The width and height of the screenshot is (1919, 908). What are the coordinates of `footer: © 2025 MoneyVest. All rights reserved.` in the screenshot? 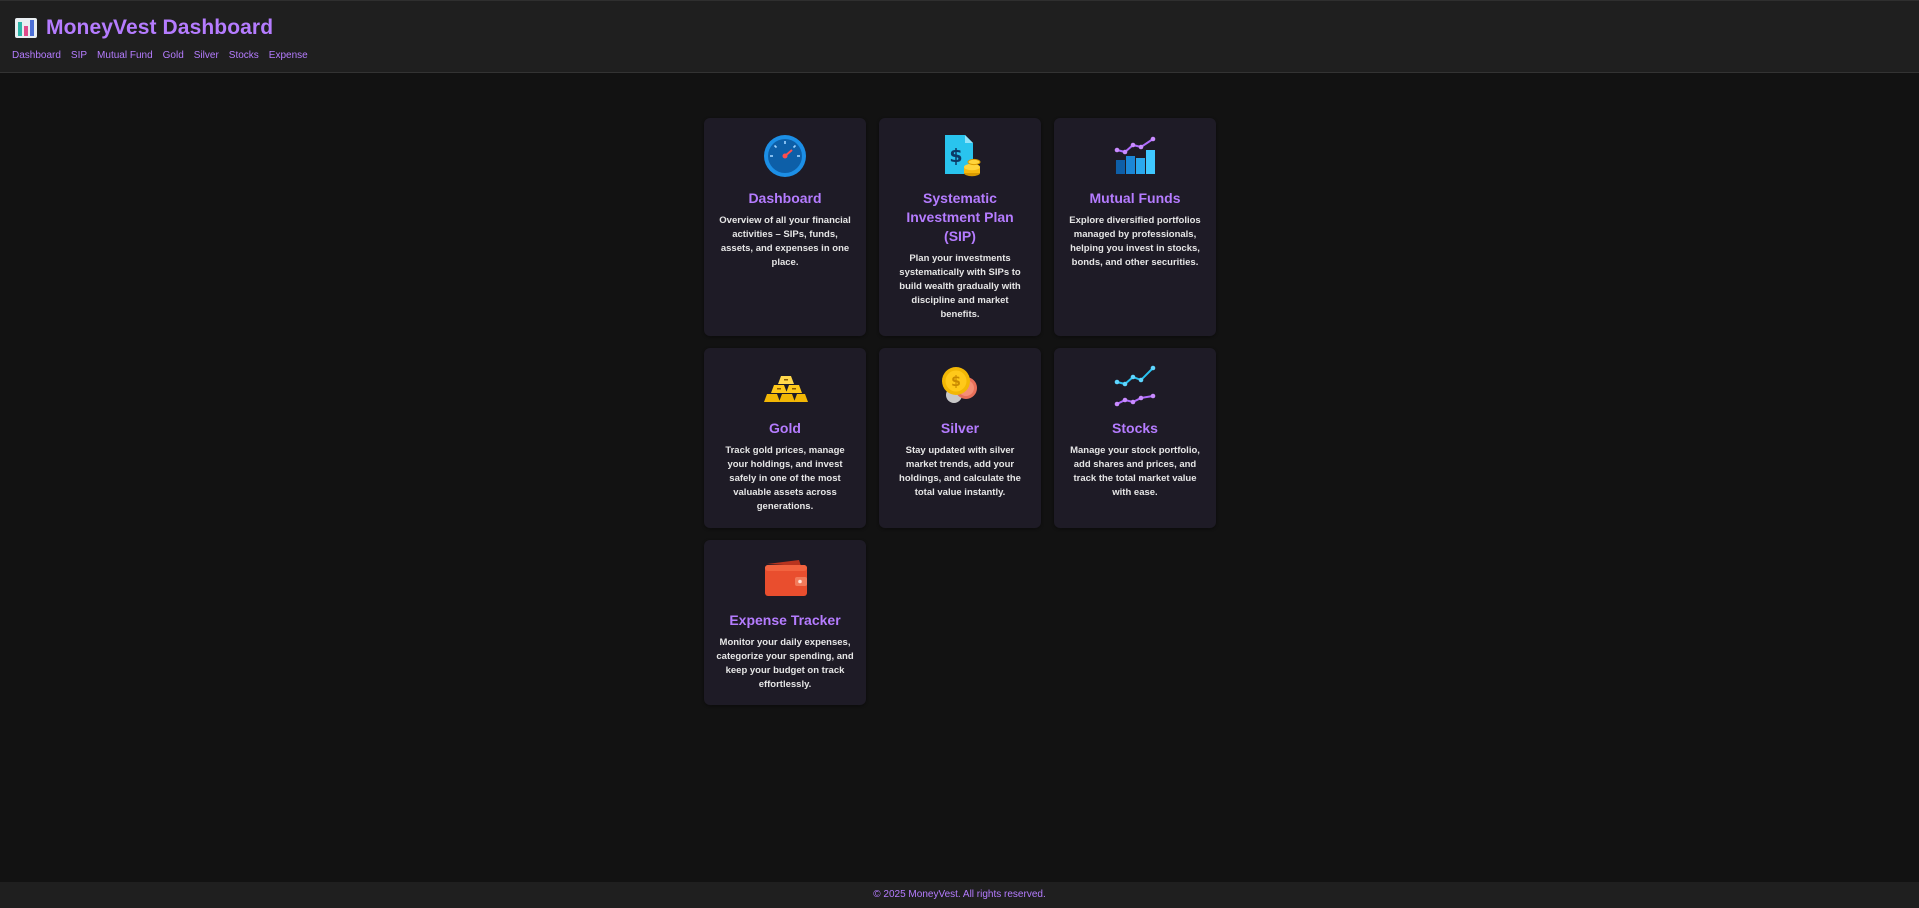 It's located at (959, 895).